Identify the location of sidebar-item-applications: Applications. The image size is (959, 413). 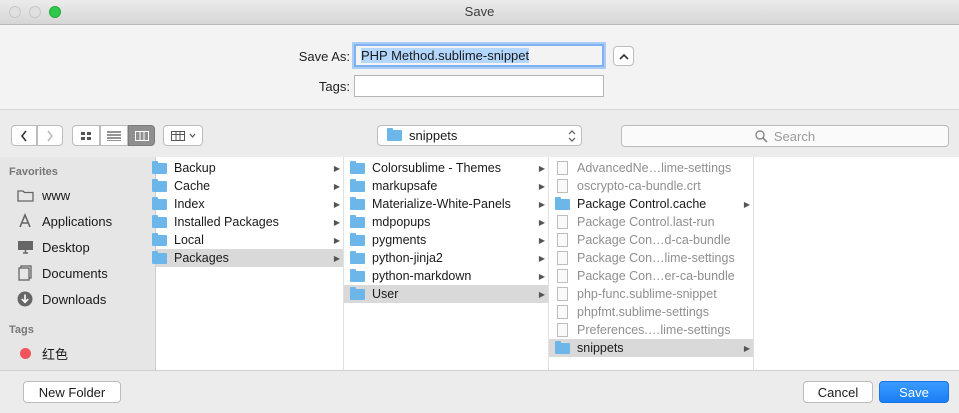
(64, 221).